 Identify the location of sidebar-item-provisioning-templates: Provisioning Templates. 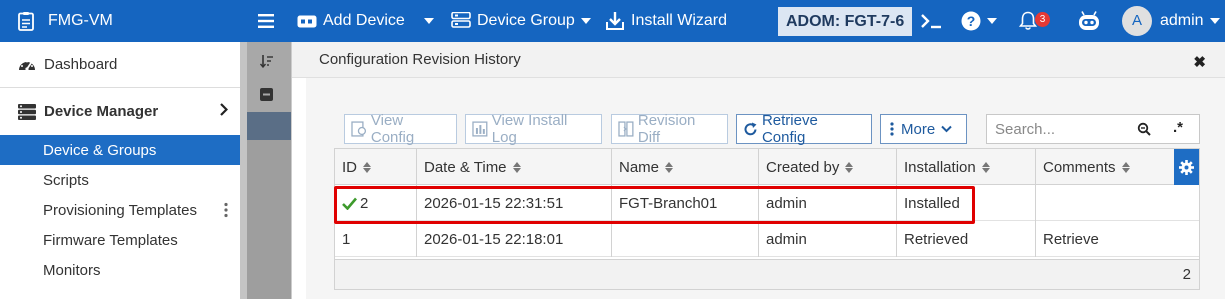
(120, 210).